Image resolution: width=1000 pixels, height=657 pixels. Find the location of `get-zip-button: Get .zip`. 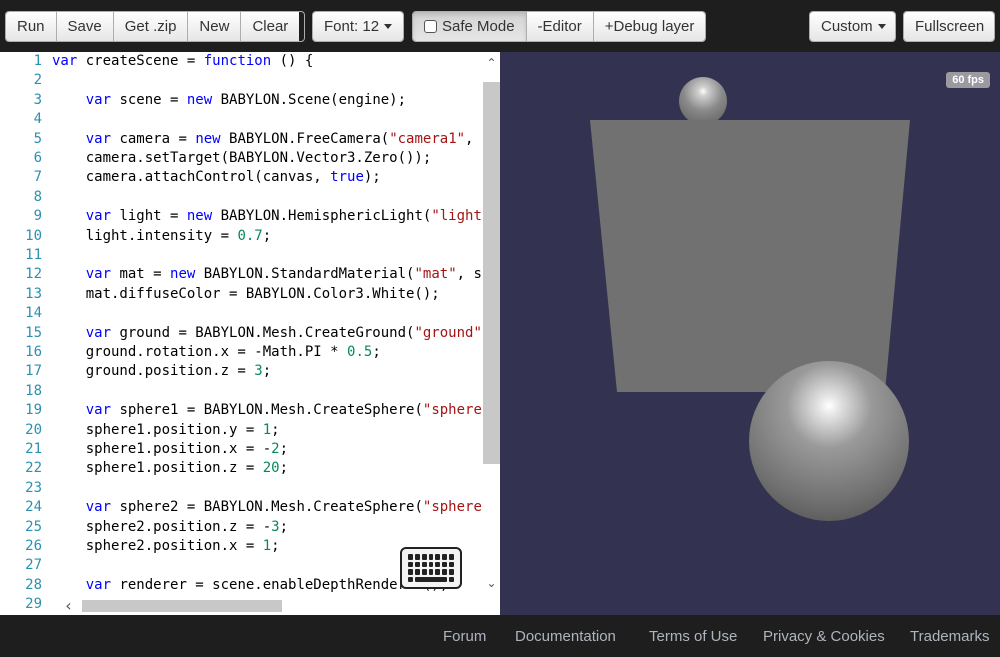

get-zip-button: Get .zip is located at coordinates (151, 26).